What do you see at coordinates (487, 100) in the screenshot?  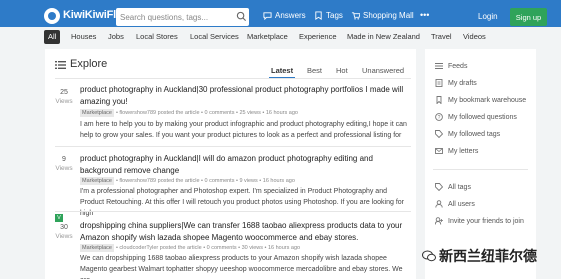 I see `sidebar-item-label: My bookmark warehouse` at bounding box center [487, 100].